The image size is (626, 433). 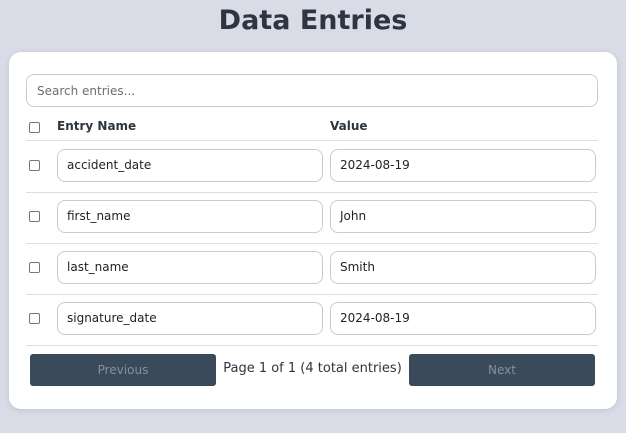 I want to click on table-row: first_name John, so click(x=312, y=218).